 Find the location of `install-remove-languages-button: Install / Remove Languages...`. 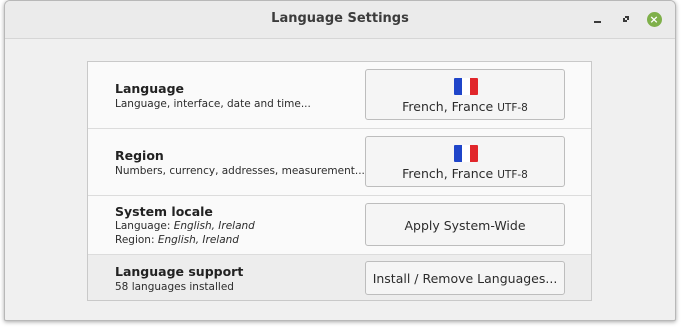

install-remove-languages-button: Install / Remove Languages... is located at coordinates (465, 278).